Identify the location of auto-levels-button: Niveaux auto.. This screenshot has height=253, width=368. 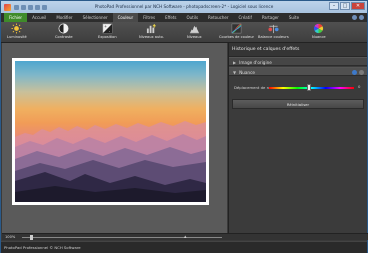
(151, 31).